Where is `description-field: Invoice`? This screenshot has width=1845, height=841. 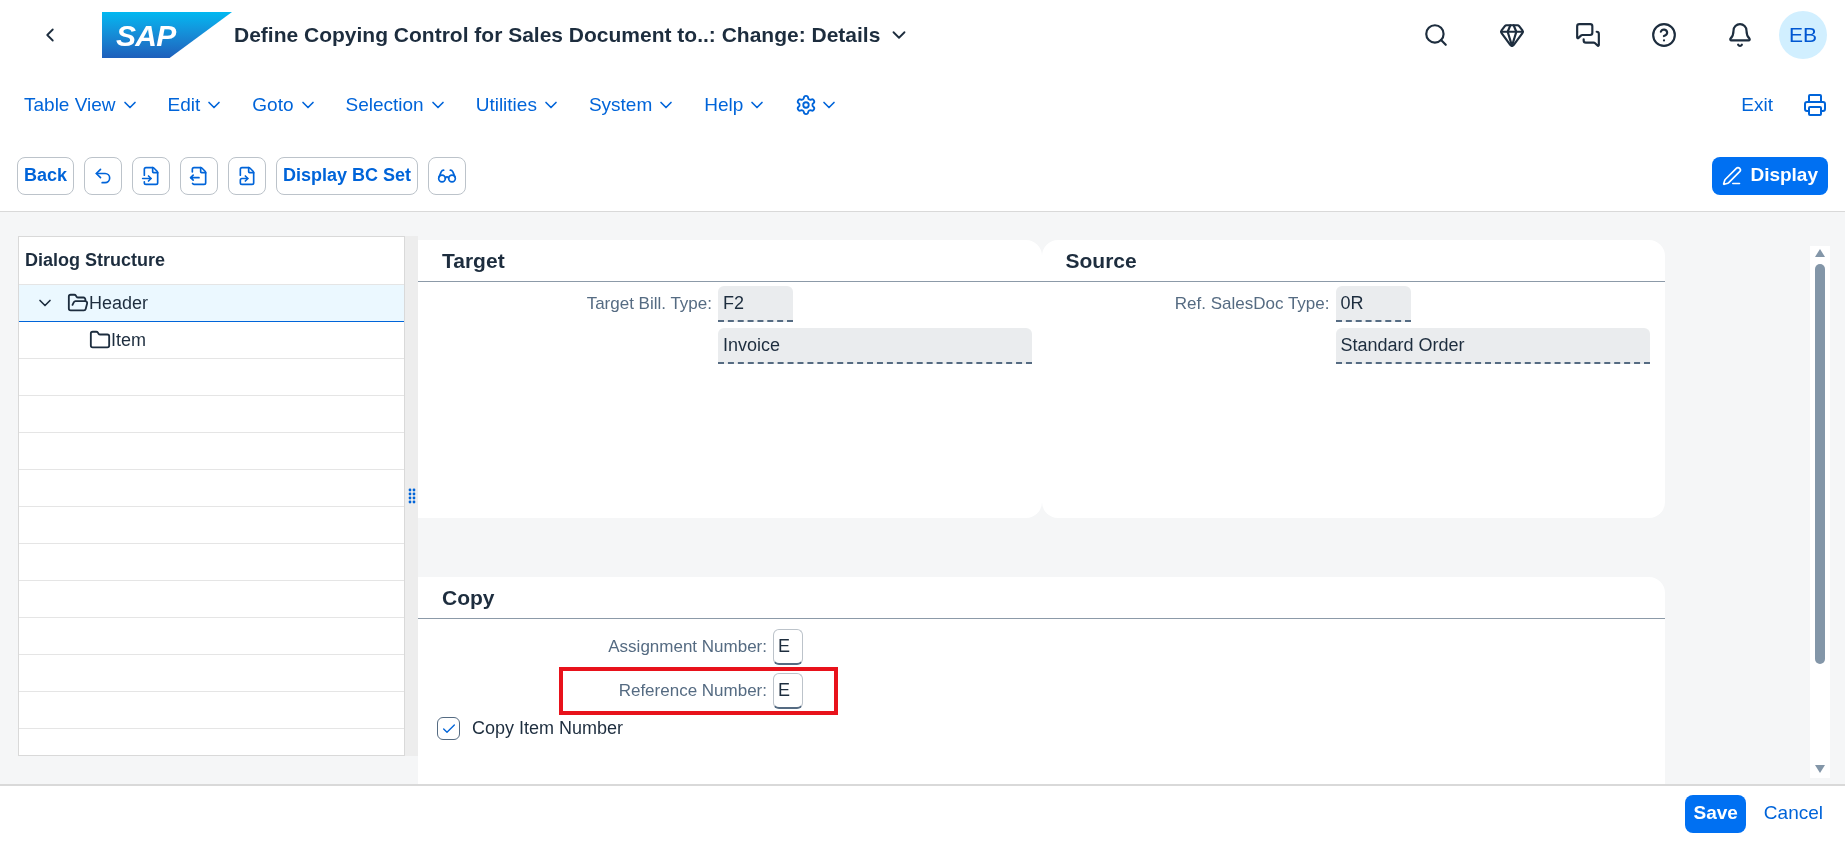
description-field: Invoice is located at coordinates (875, 346).